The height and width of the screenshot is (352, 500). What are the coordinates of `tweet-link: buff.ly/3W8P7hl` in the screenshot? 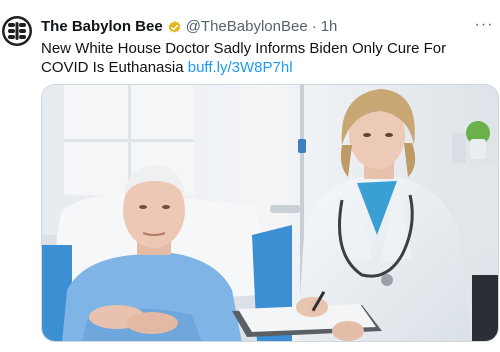 It's located at (240, 67).